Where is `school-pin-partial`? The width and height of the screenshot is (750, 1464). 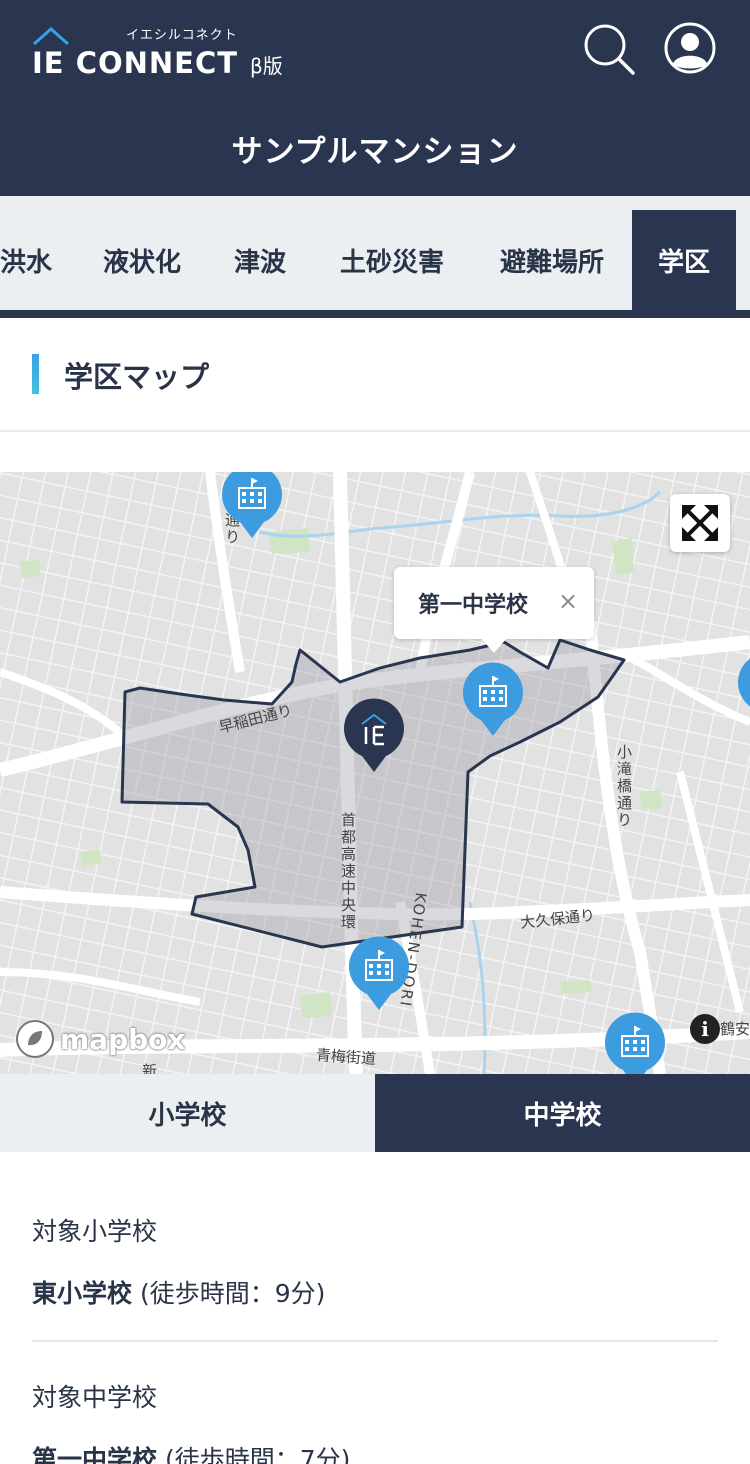 school-pin-partial is located at coordinates (743, 690).